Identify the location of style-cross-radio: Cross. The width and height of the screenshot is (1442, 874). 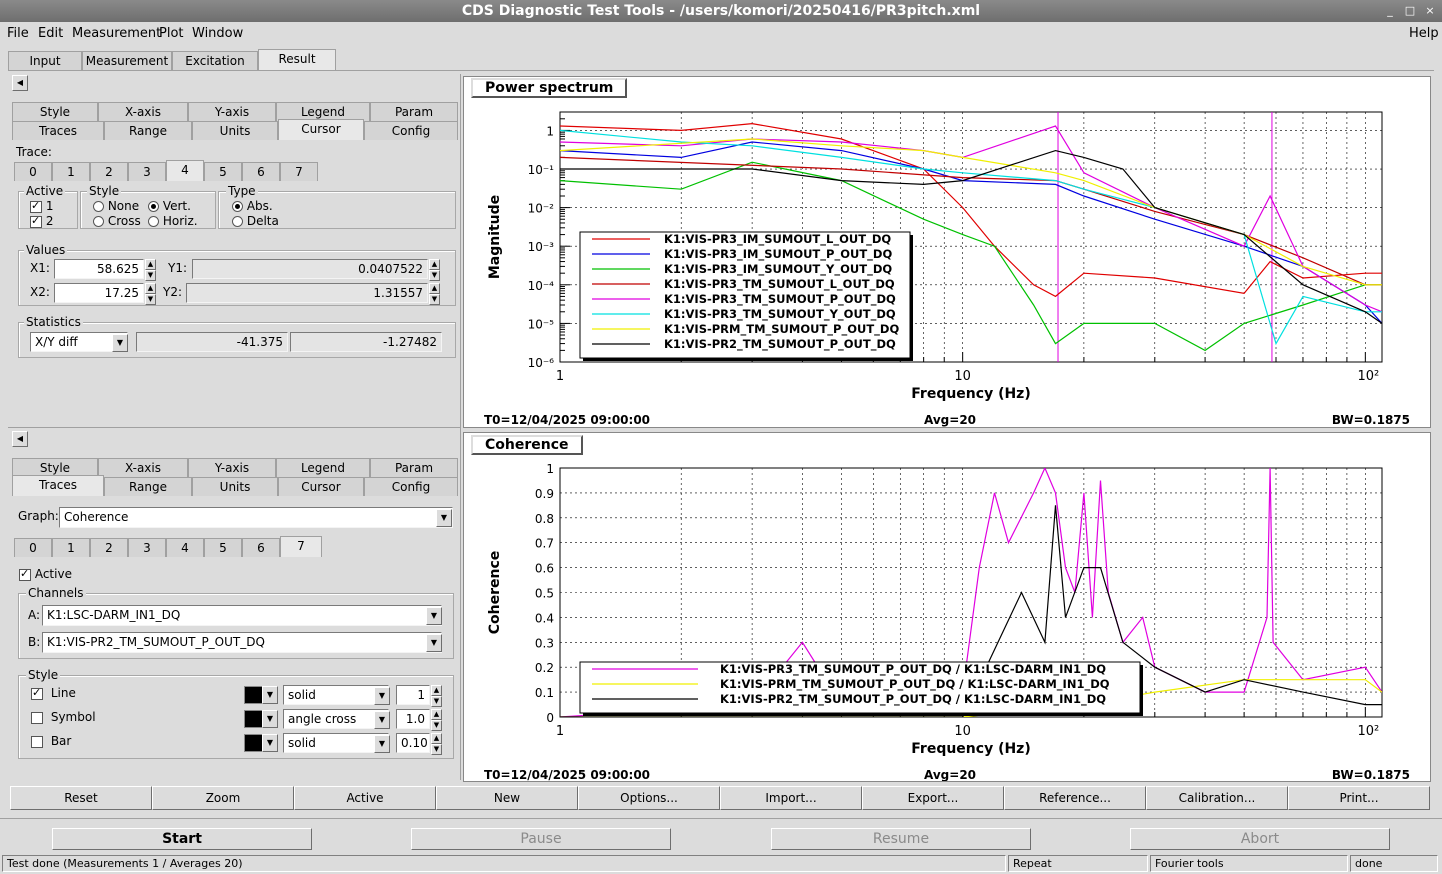
(117, 221).